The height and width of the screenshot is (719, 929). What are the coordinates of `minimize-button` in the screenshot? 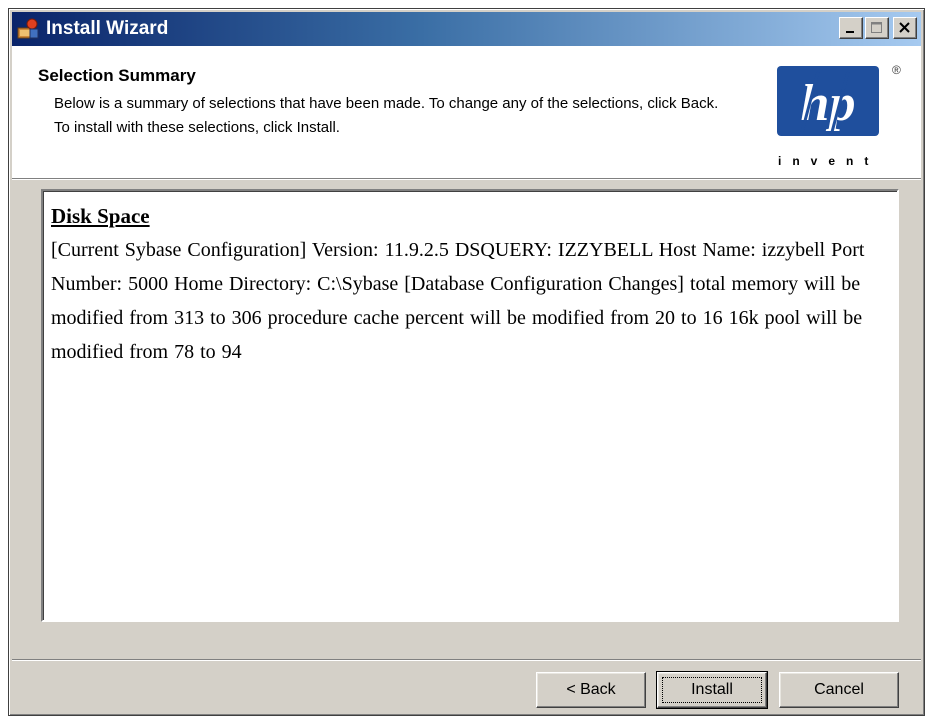 It's located at (851, 28).